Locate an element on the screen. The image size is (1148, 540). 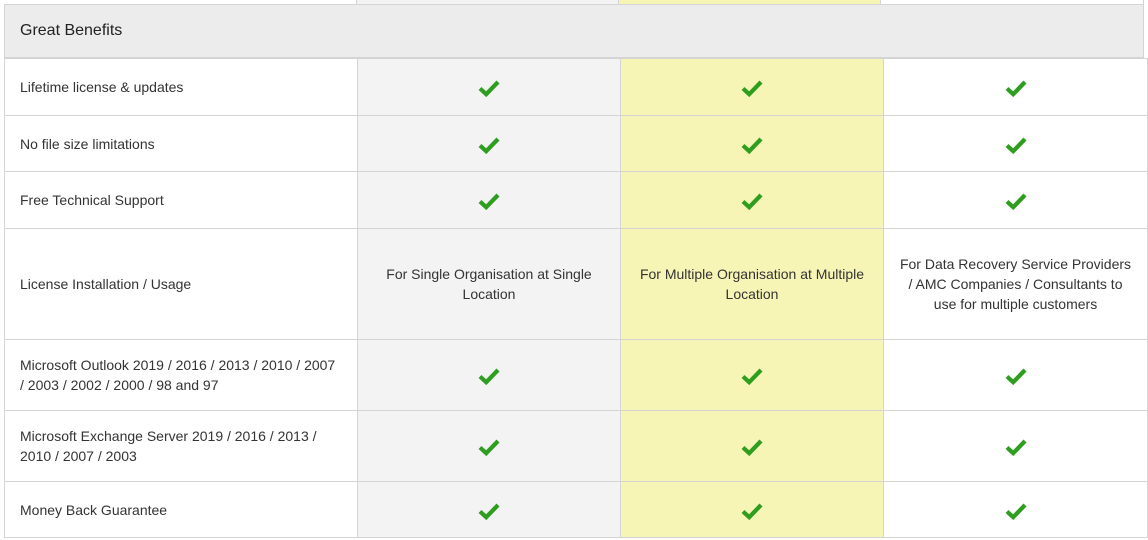
table-row: No file size limitations is located at coordinates (576, 143).